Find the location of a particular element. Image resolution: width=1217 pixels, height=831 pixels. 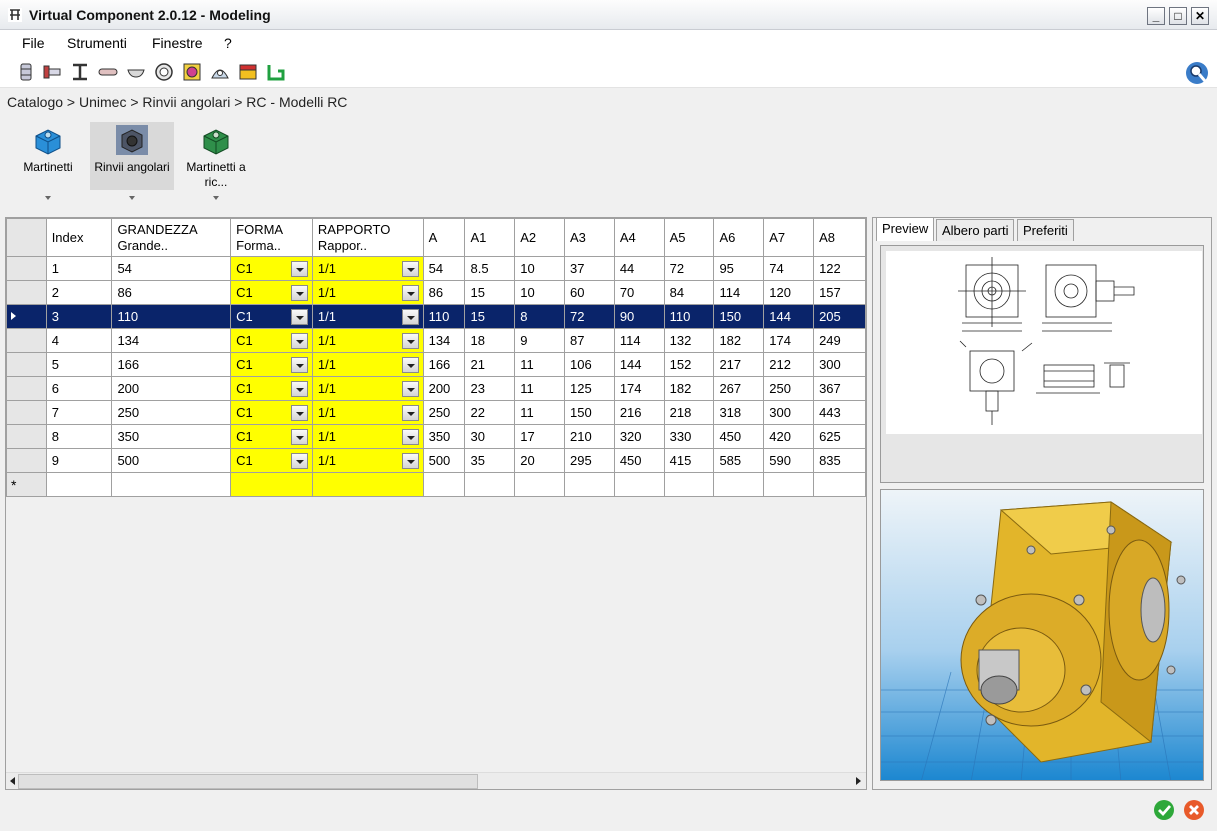

table-cell: 450 is located at coordinates (639, 460).